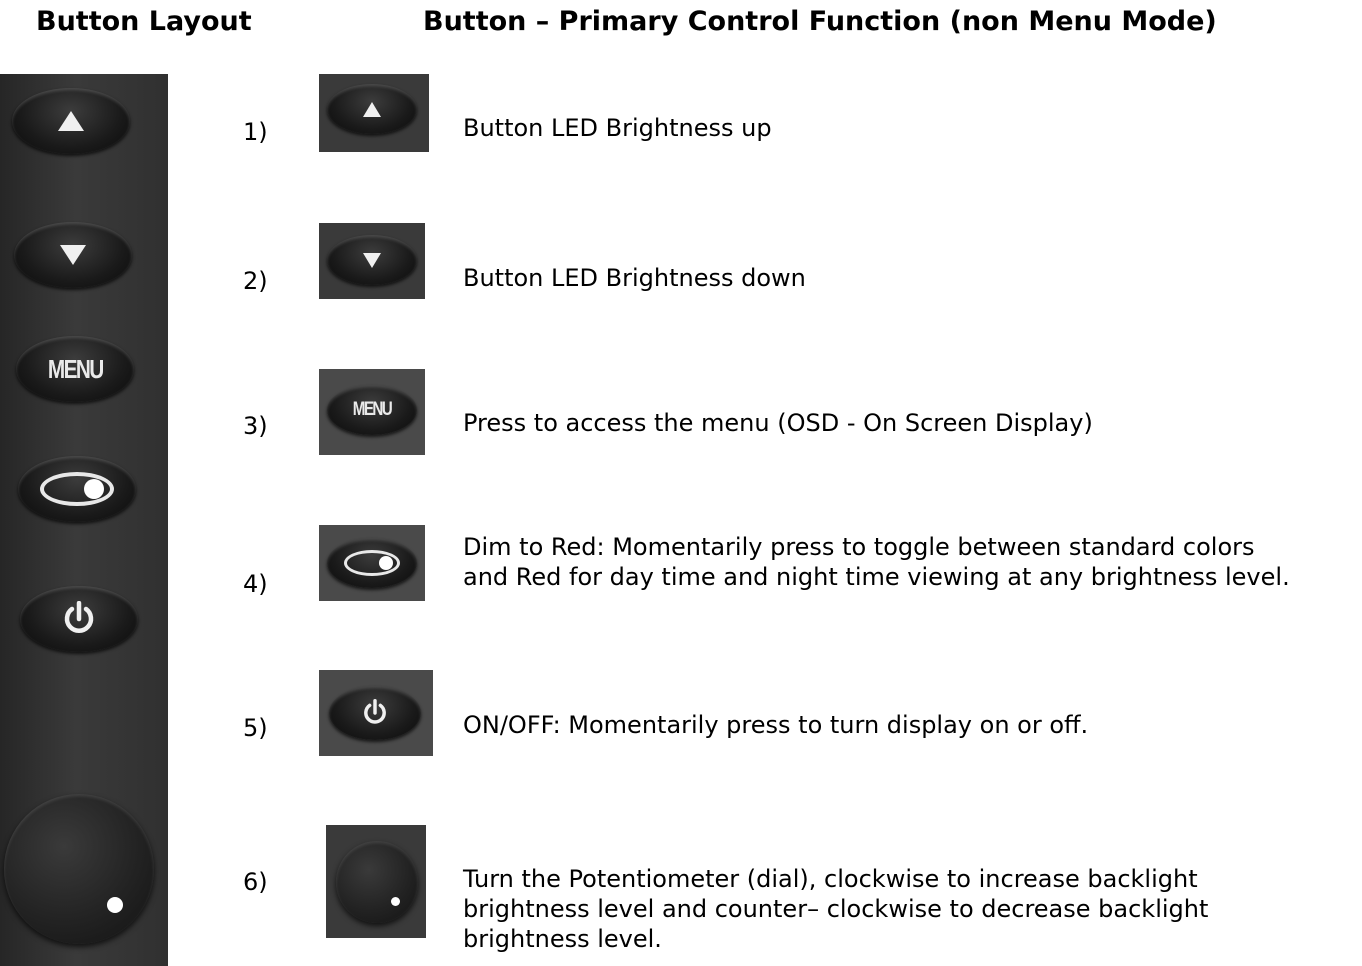  I want to click on menu-button-thumbnail: MENU, so click(372, 412).